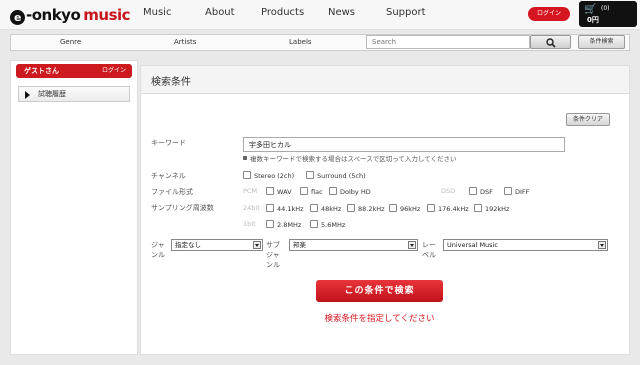  What do you see at coordinates (429, 250) in the screenshot?
I see `label-label: レーベル` at bounding box center [429, 250].